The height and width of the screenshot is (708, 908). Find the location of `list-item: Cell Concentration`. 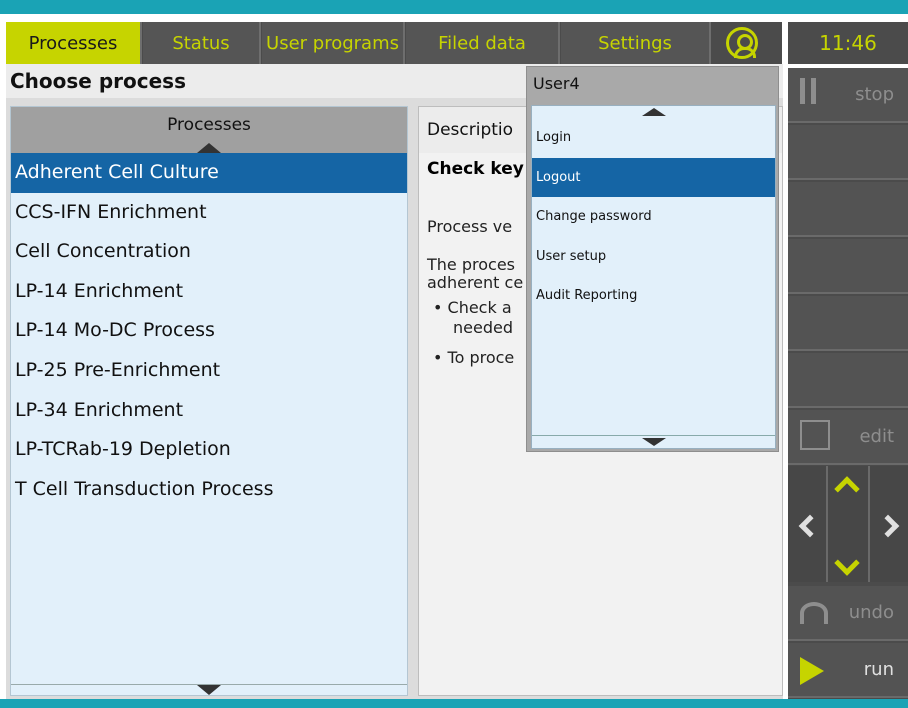

list-item: Cell Concentration is located at coordinates (209, 252).